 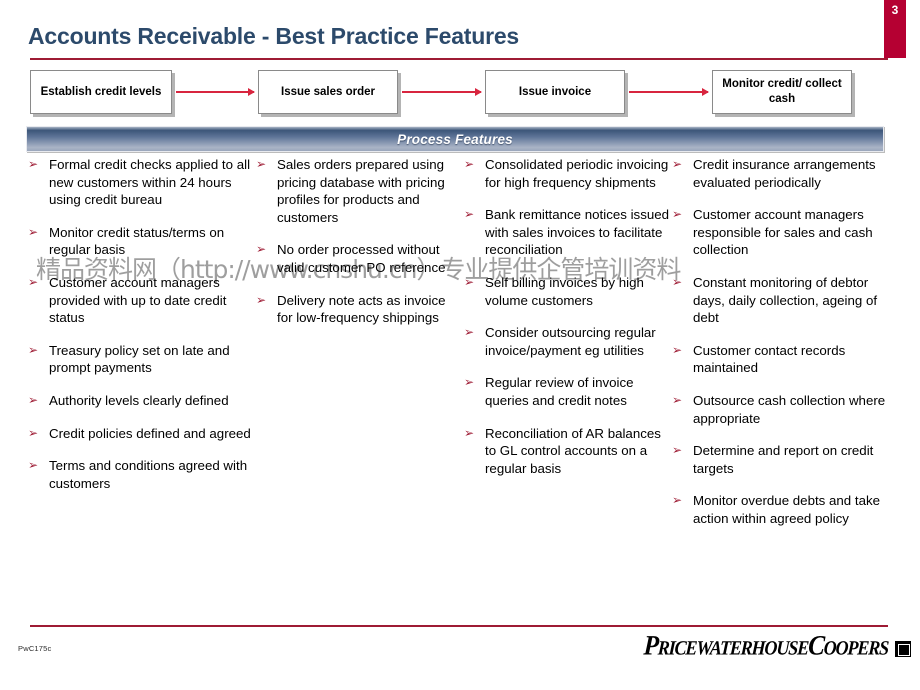 What do you see at coordinates (35, 648) in the screenshot?
I see `footer-document-code: PwC175c` at bounding box center [35, 648].